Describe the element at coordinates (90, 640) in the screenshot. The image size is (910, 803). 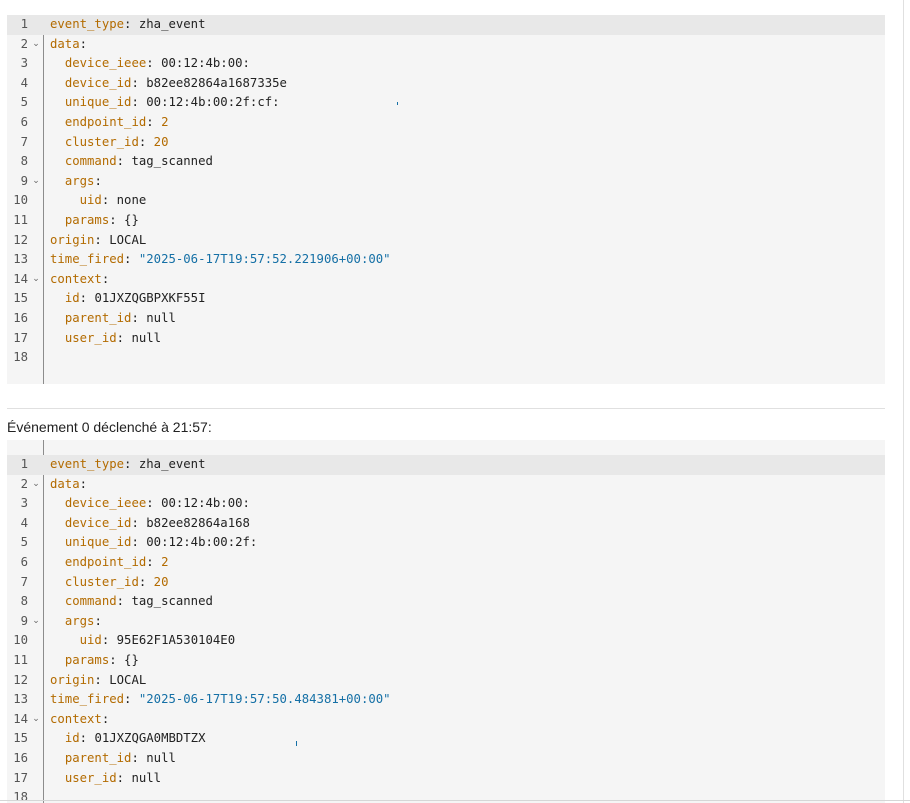
I see `yaml-key: uid` at that location.